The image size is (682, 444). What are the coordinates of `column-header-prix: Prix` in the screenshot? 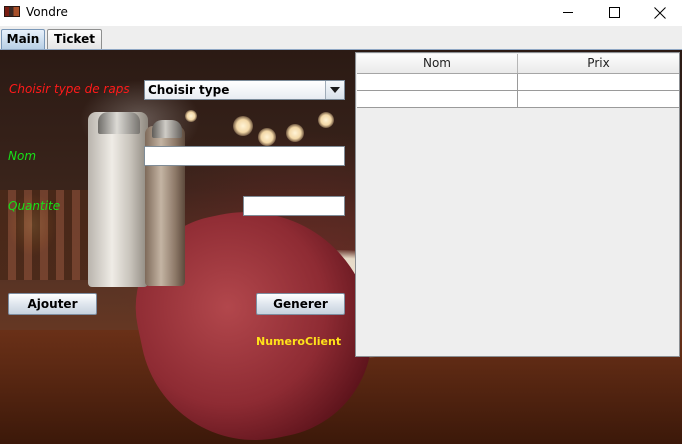 It's located at (598, 63).